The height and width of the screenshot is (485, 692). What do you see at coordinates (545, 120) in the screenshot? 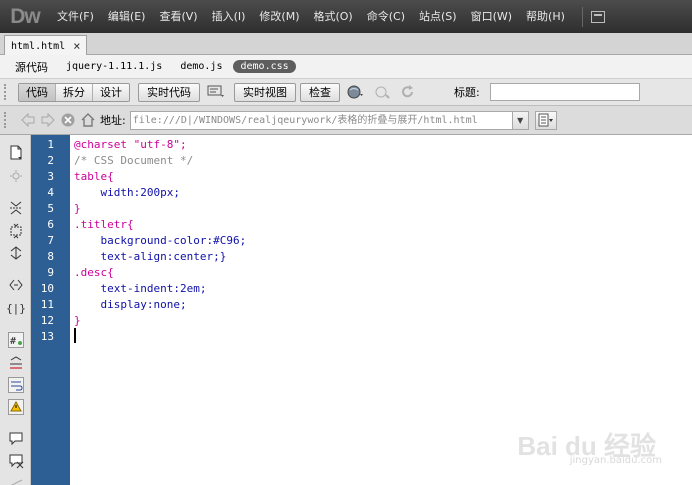
I see `browser-options-icon` at bounding box center [545, 120].